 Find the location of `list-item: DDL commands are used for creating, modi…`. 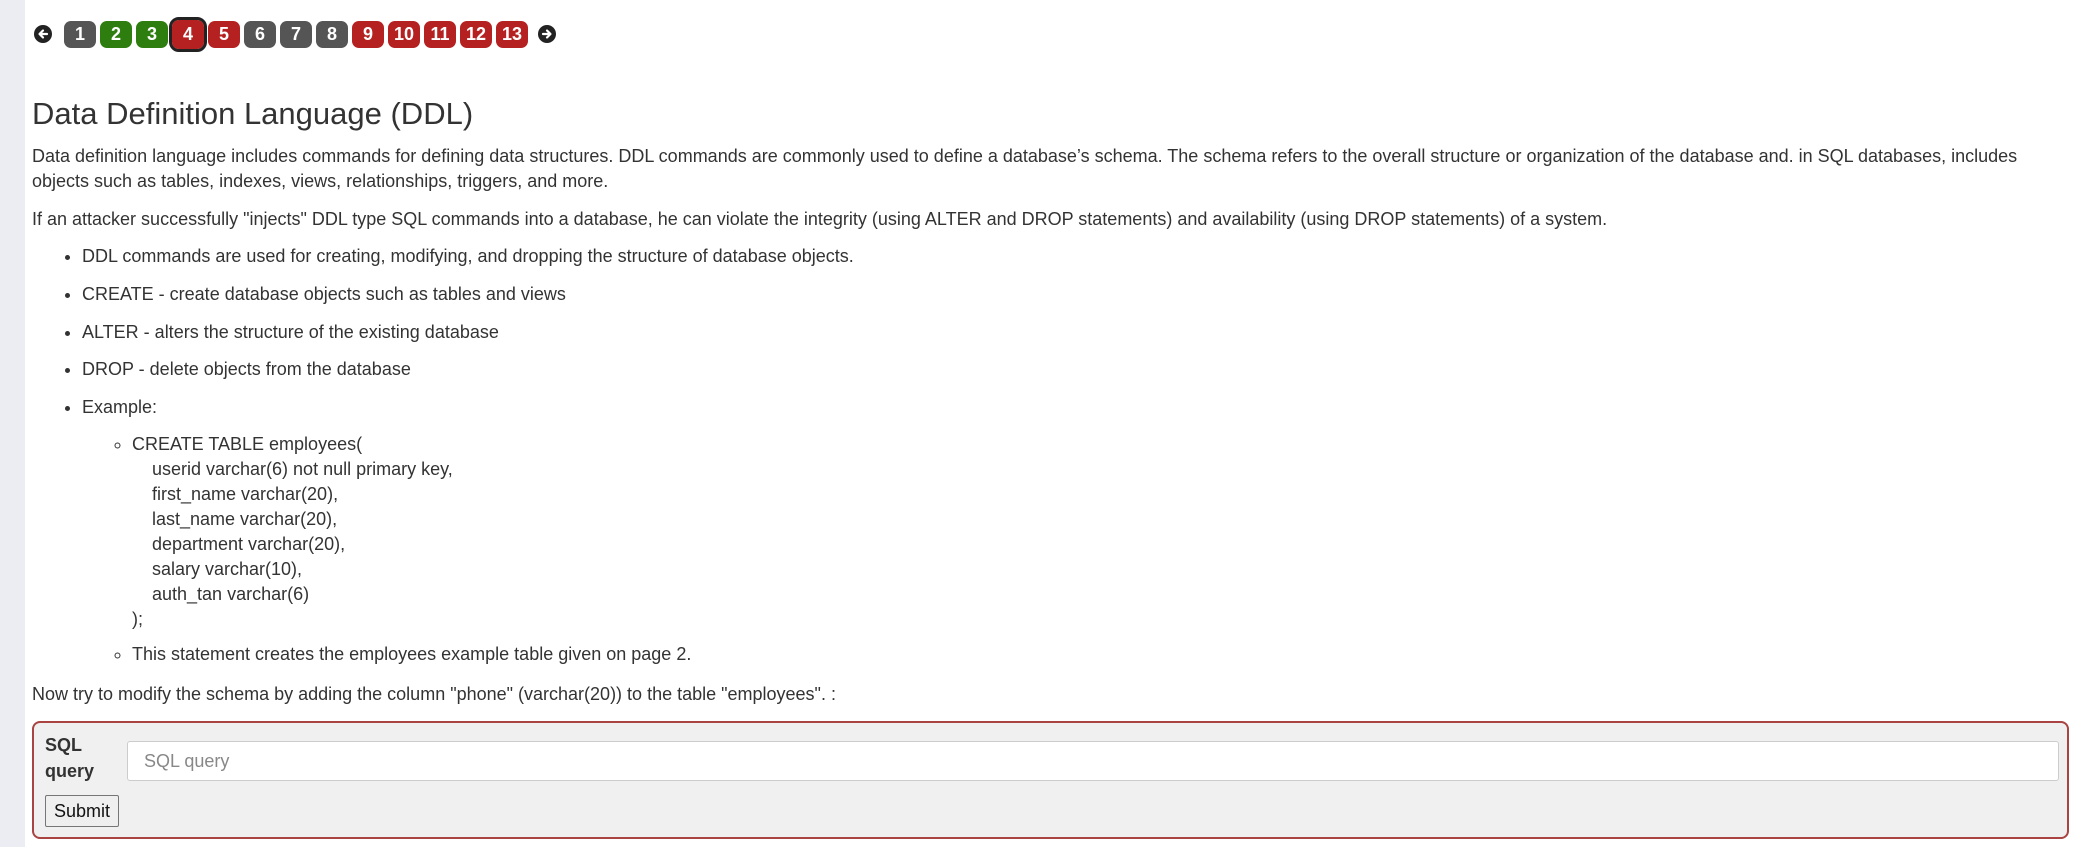

list-item: DDL commands are used for creating, modi… is located at coordinates (468, 256).